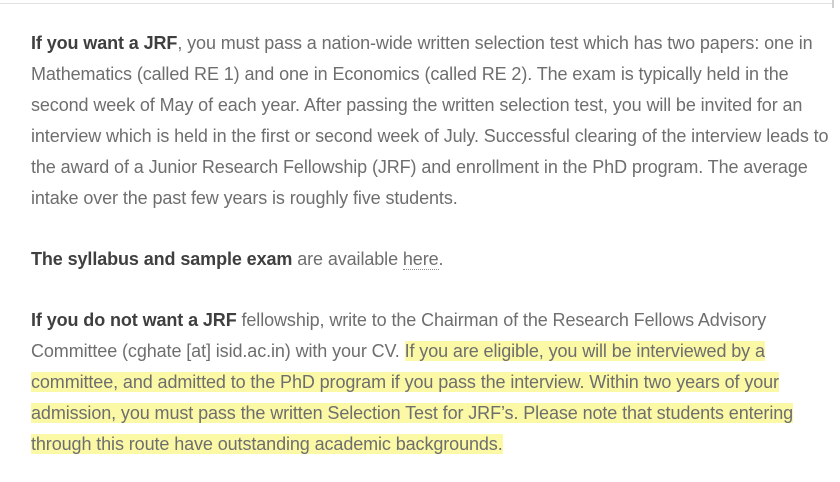 Image resolution: width=840 pixels, height=482 pixels. Describe the element at coordinates (162, 259) in the screenshot. I see `syllabus-lead: The syllabus and sample exam` at that location.